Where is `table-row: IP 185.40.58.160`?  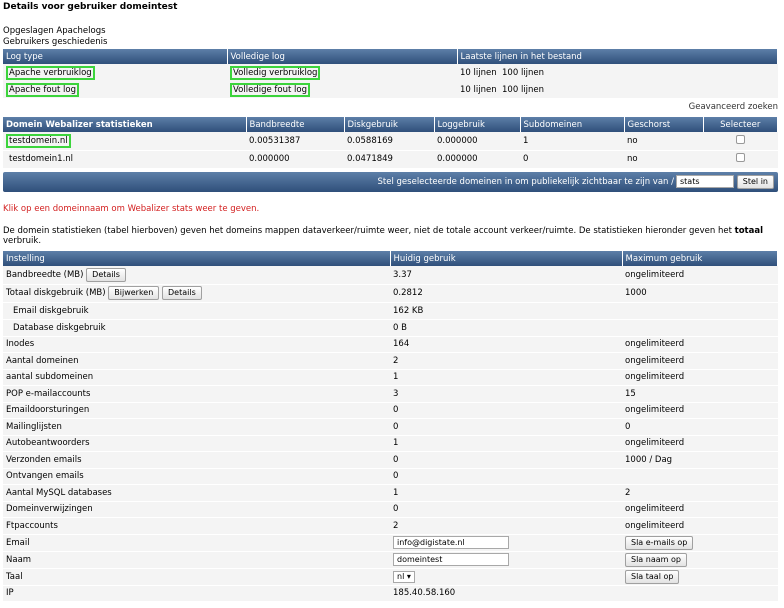 table-row: IP 185.40.58.160 is located at coordinates (390, 593).